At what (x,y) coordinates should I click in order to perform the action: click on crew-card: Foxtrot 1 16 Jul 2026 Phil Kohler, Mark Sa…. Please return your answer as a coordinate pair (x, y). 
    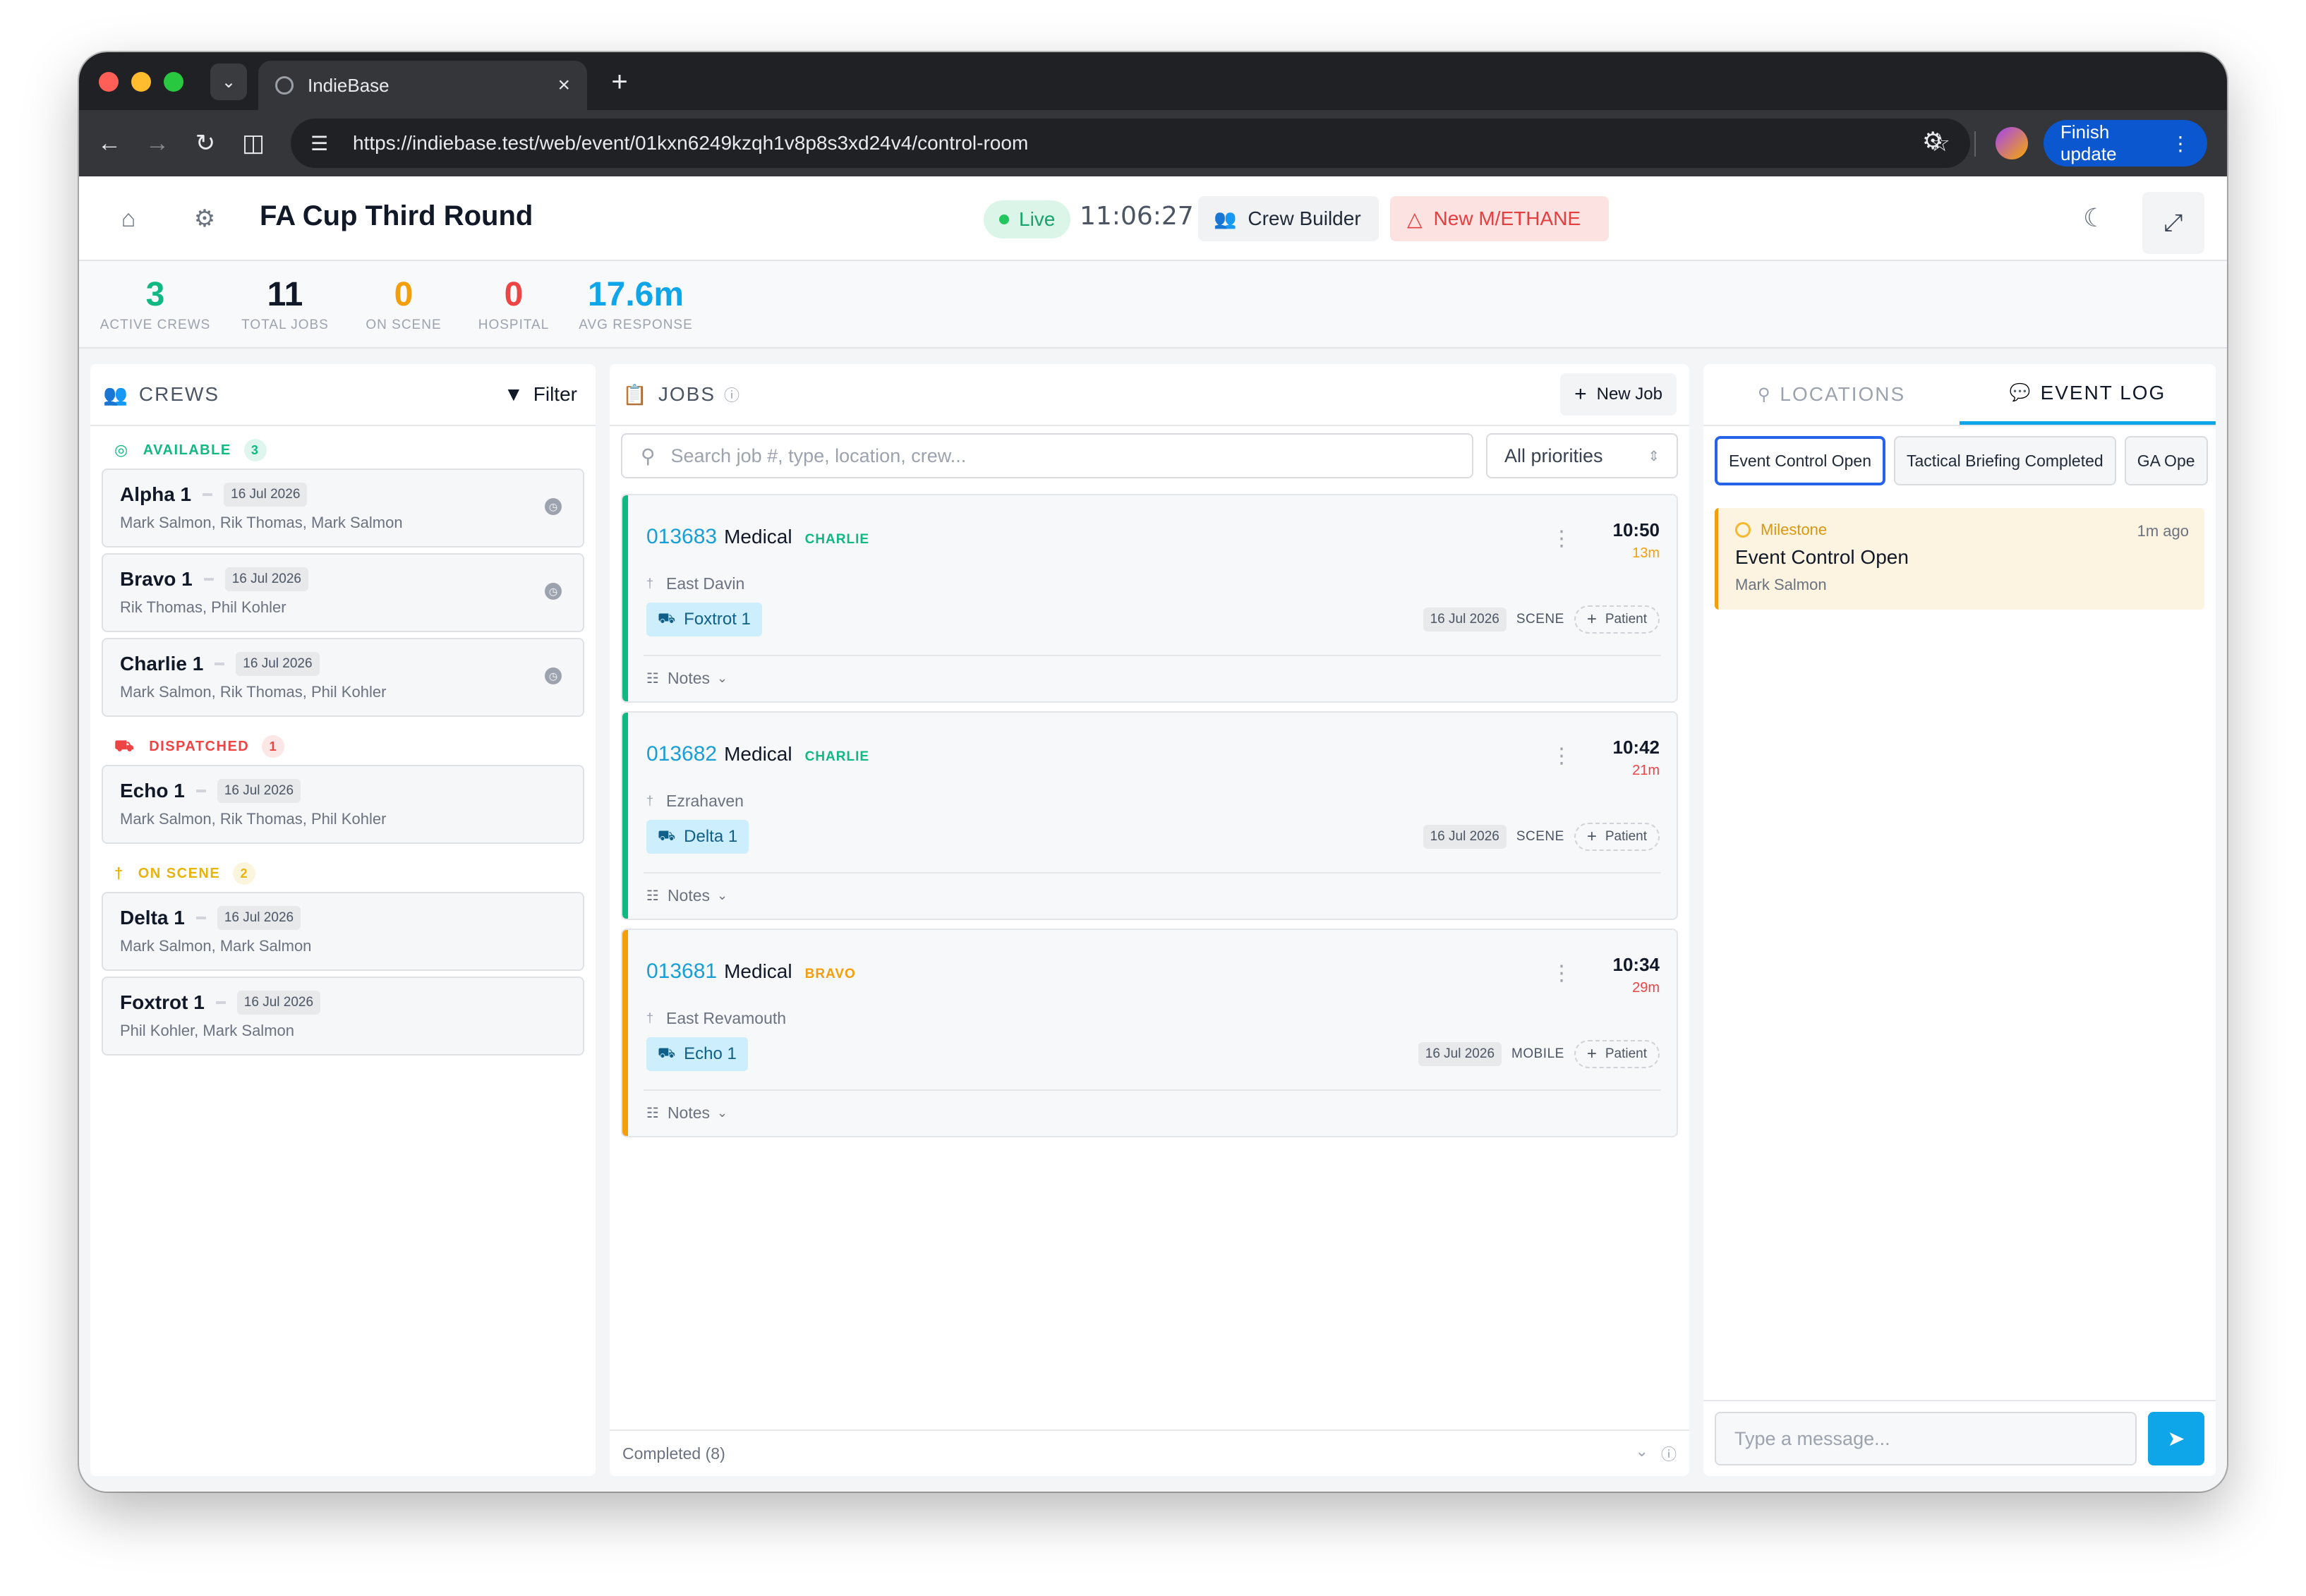
    Looking at the image, I should click on (343, 1017).